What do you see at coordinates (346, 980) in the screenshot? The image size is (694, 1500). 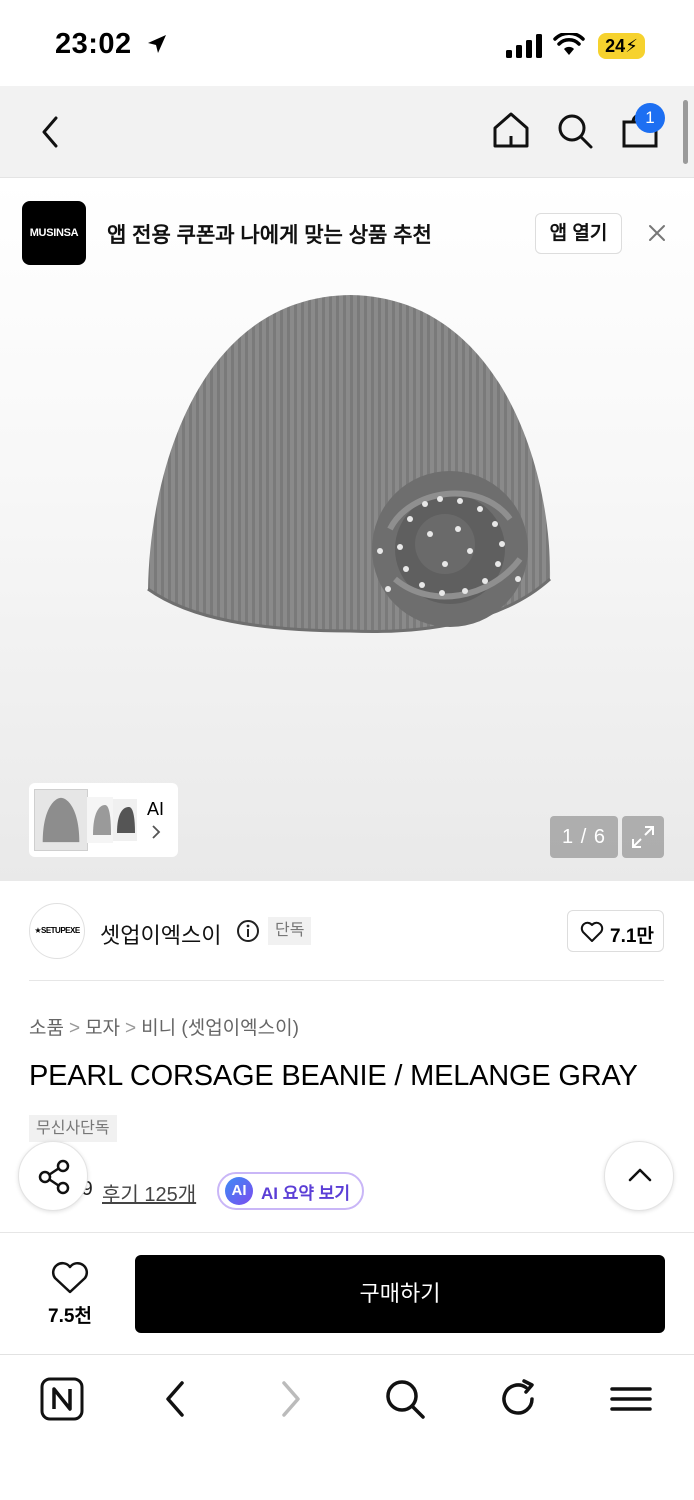 I see `divider` at bounding box center [346, 980].